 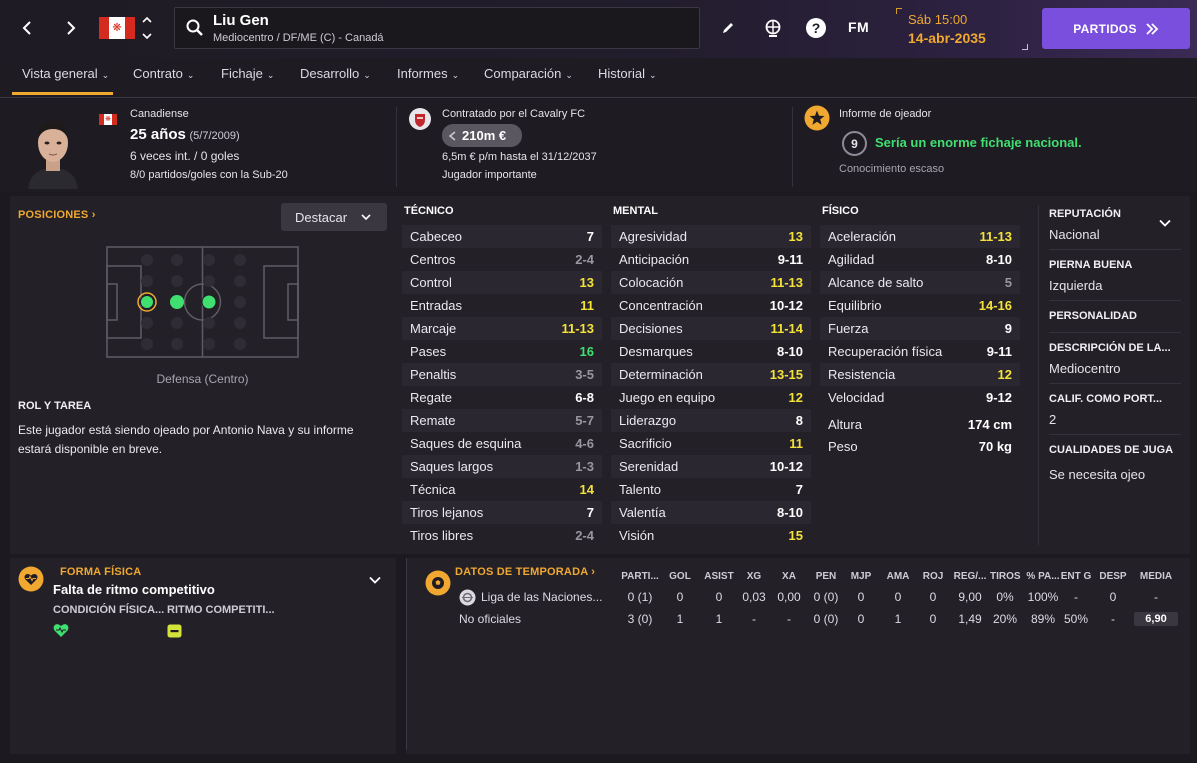 I want to click on attribute-row: Valentía 8-10, so click(x=711, y=512).